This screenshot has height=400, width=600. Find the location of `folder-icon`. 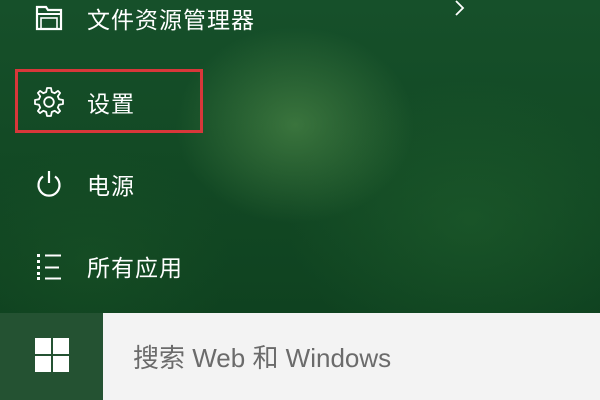

folder-icon is located at coordinates (49, 18).